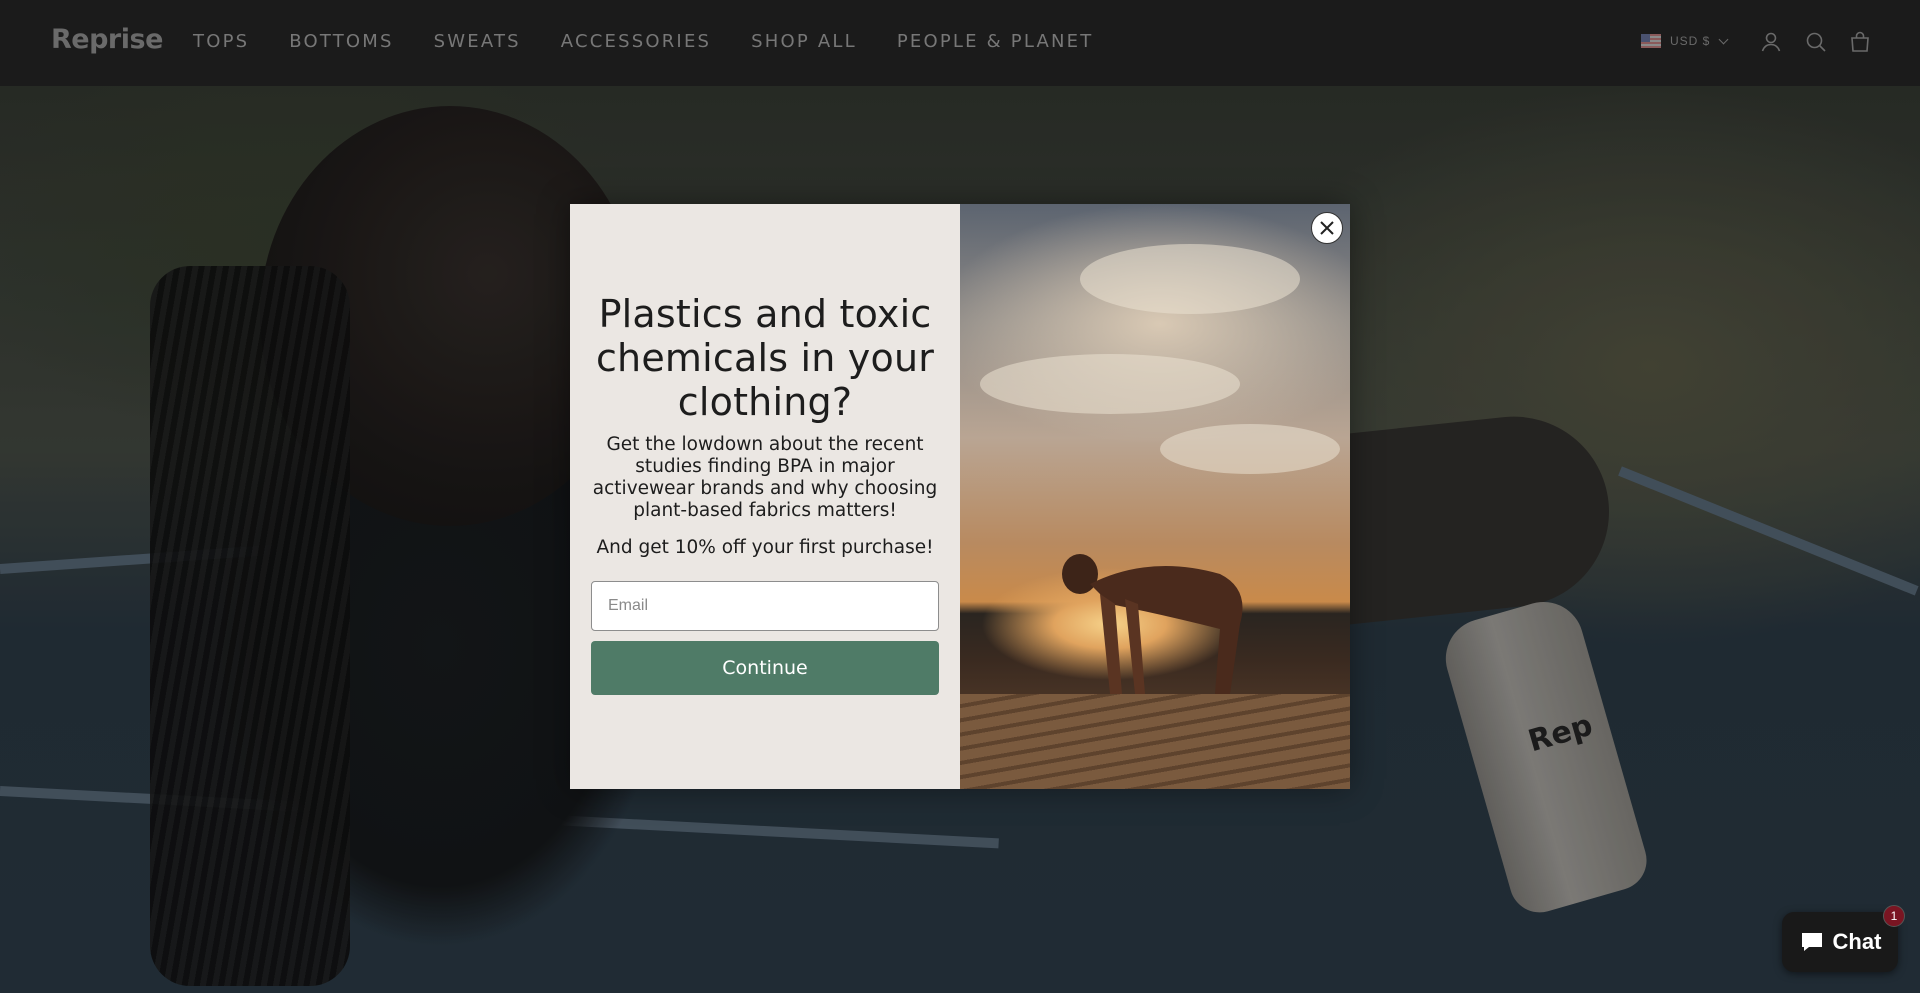 Image resolution: width=1920 pixels, height=993 pixels. Describe the element at coordinates (1771, 42) in the screenshot. I see `account-icon` at that location.